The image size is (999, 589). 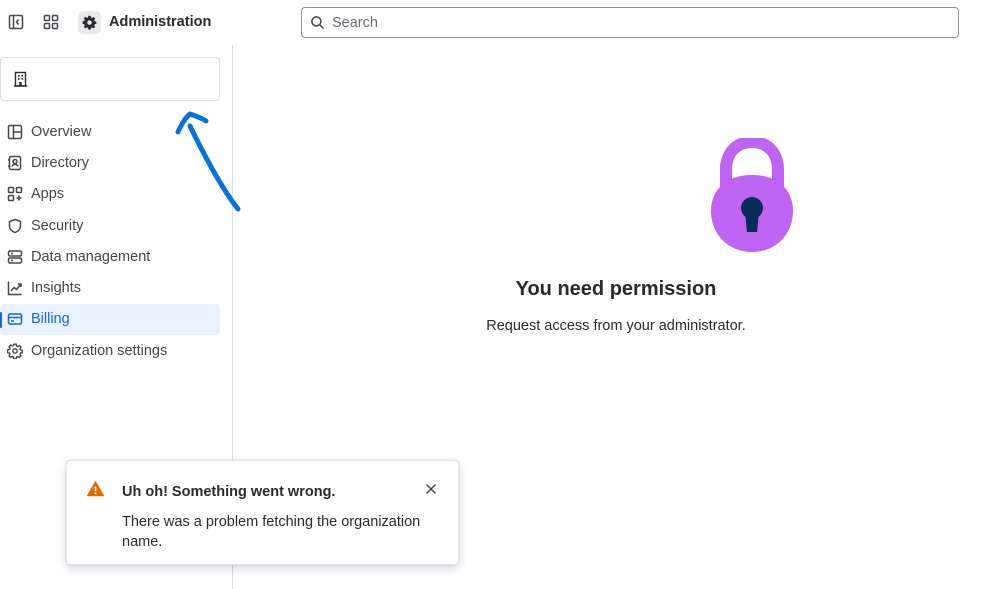 I want to click on sidebar-item-data-management: Data management, so click(x=110, y=256).